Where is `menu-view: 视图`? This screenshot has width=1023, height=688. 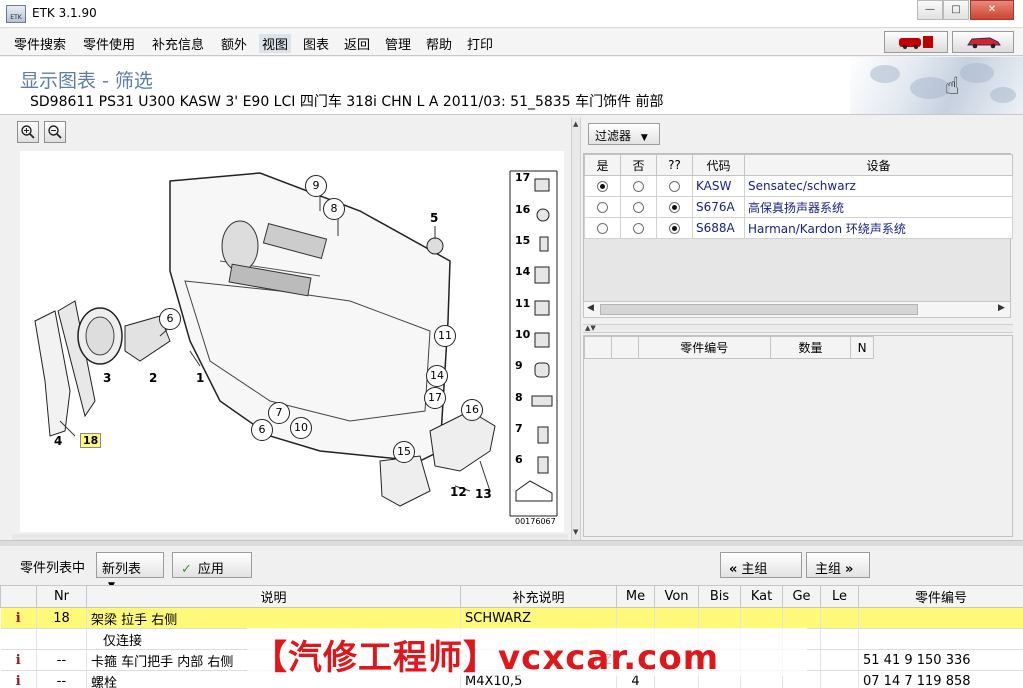
menu-view: 视图 is located at coordinates (275, 43).